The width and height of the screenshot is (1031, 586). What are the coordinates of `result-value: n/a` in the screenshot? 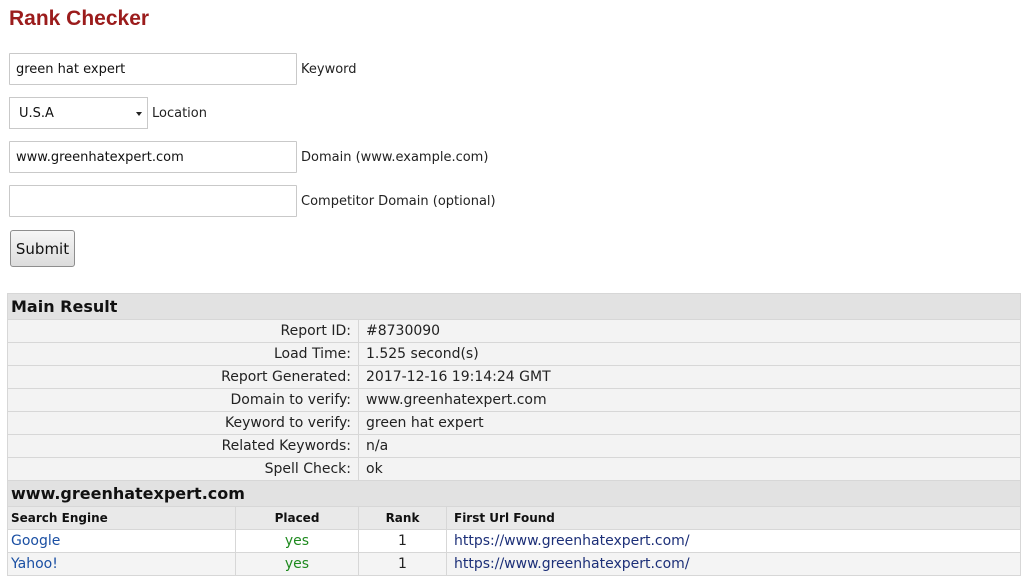 It's located at (689, 446).